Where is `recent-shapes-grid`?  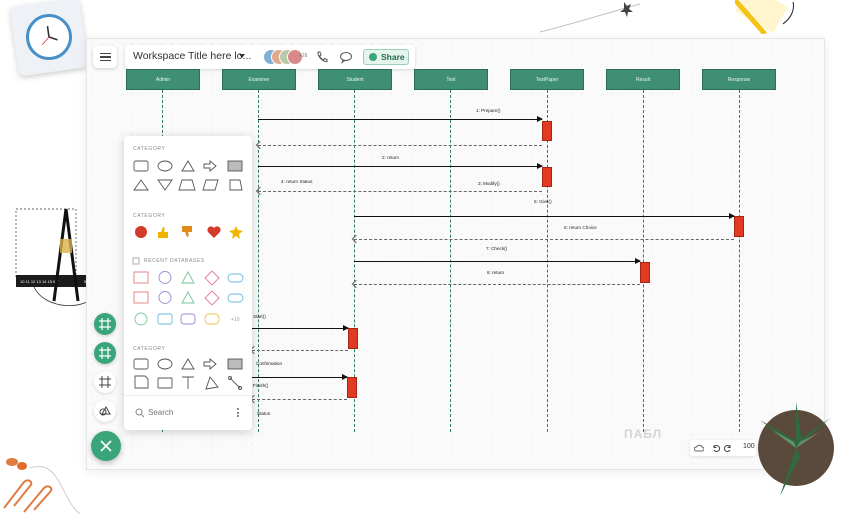 recent-shapes-grid is located at coordinates (189, 299).